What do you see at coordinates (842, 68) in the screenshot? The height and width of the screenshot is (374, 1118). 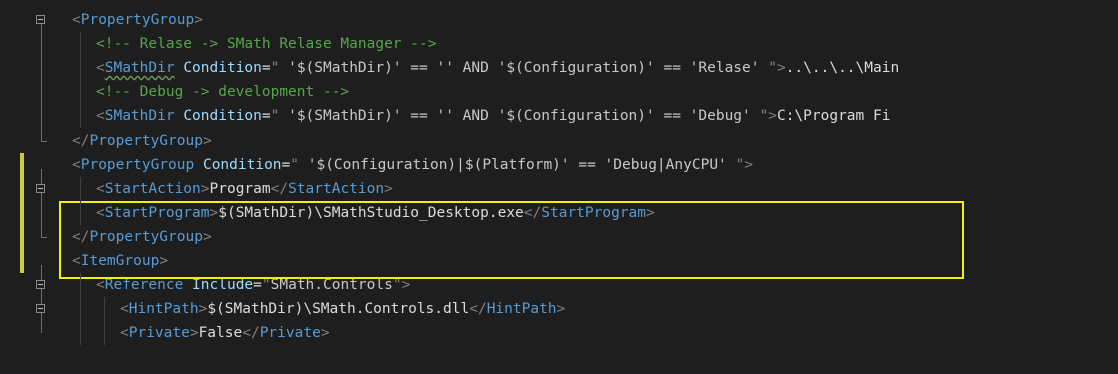 I see `code-token: ..\..\..\Main` at bounding box center [842, 68].